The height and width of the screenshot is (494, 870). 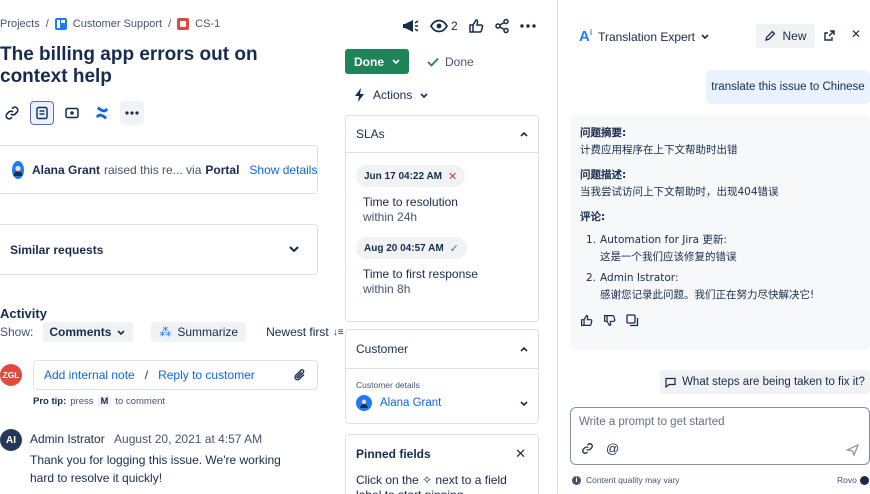 I want to click on sort-toggle: Newest first ↓≡, so click(x=305, y=332).